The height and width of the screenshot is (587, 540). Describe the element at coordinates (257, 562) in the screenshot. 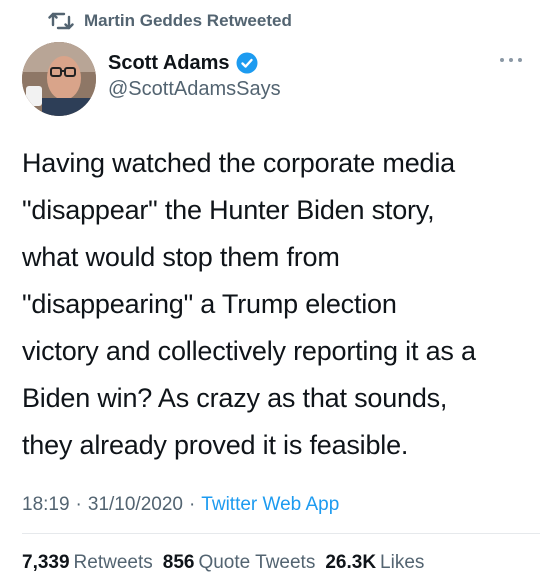

I see `quote-tweets-label: Quote Tweets` at that location.